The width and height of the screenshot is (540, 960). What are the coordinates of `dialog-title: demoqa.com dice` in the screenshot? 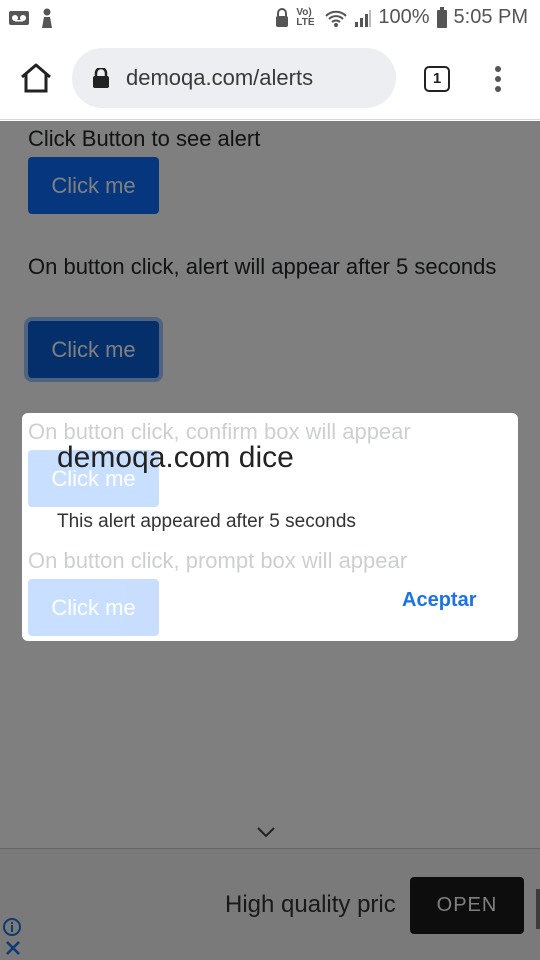 It's located at (175, 457).